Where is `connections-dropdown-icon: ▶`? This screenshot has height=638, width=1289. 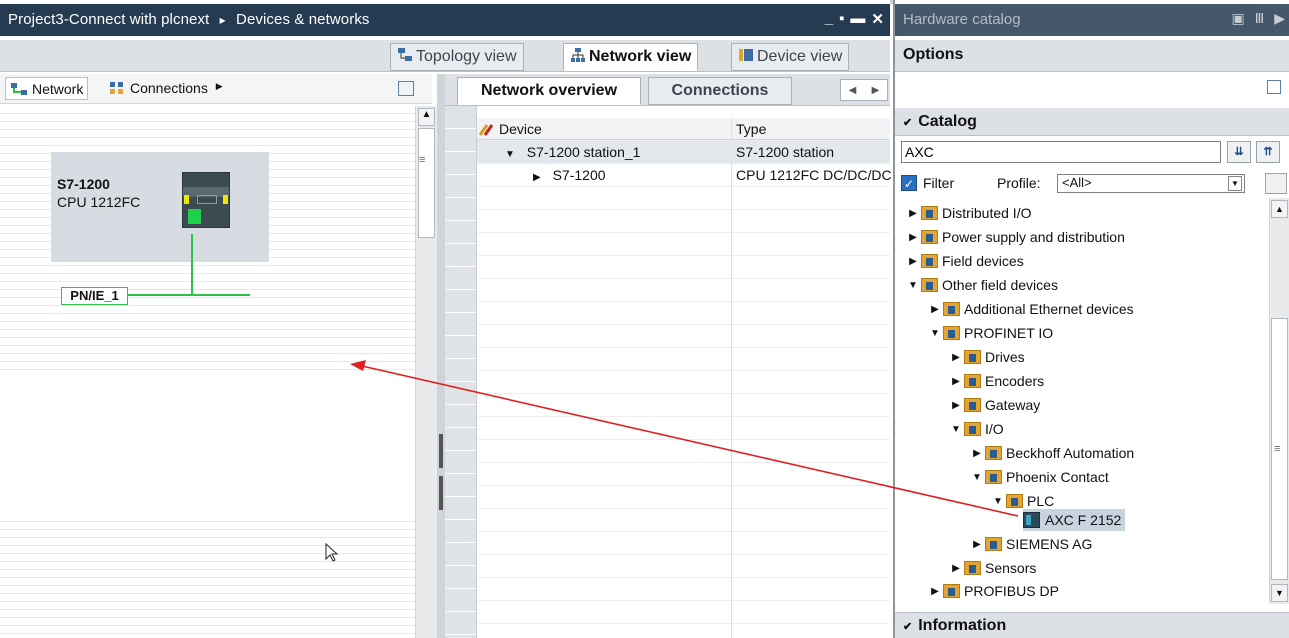
connections-dropdown-icon: ▶ is located at coordinates (219, 86).